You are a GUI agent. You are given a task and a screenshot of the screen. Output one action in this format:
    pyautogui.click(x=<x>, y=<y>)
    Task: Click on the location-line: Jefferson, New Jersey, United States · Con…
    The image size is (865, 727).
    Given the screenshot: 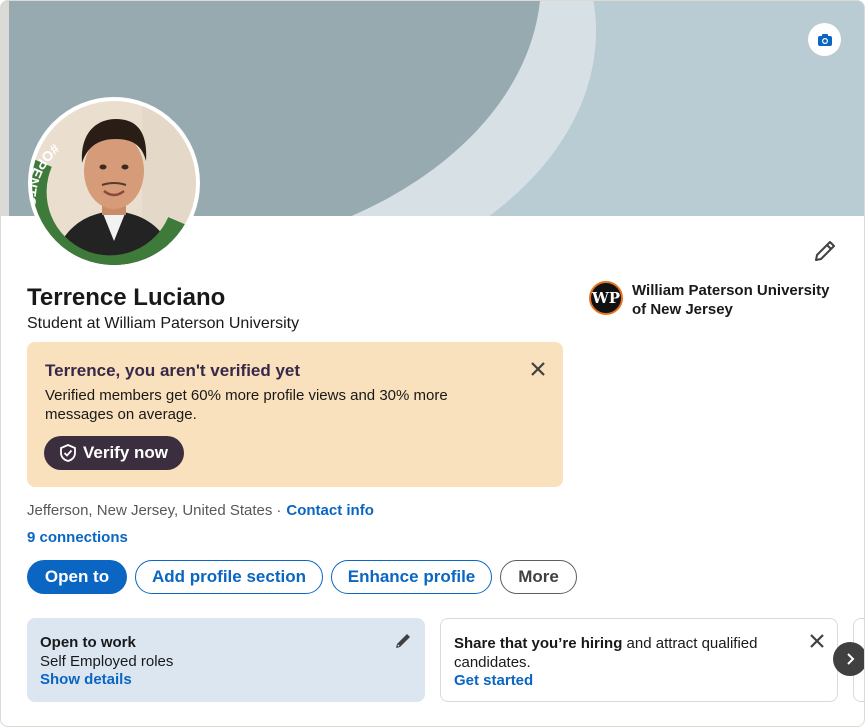 What is the action you would take?
    pyautogui.click(x=200, y=510)
    